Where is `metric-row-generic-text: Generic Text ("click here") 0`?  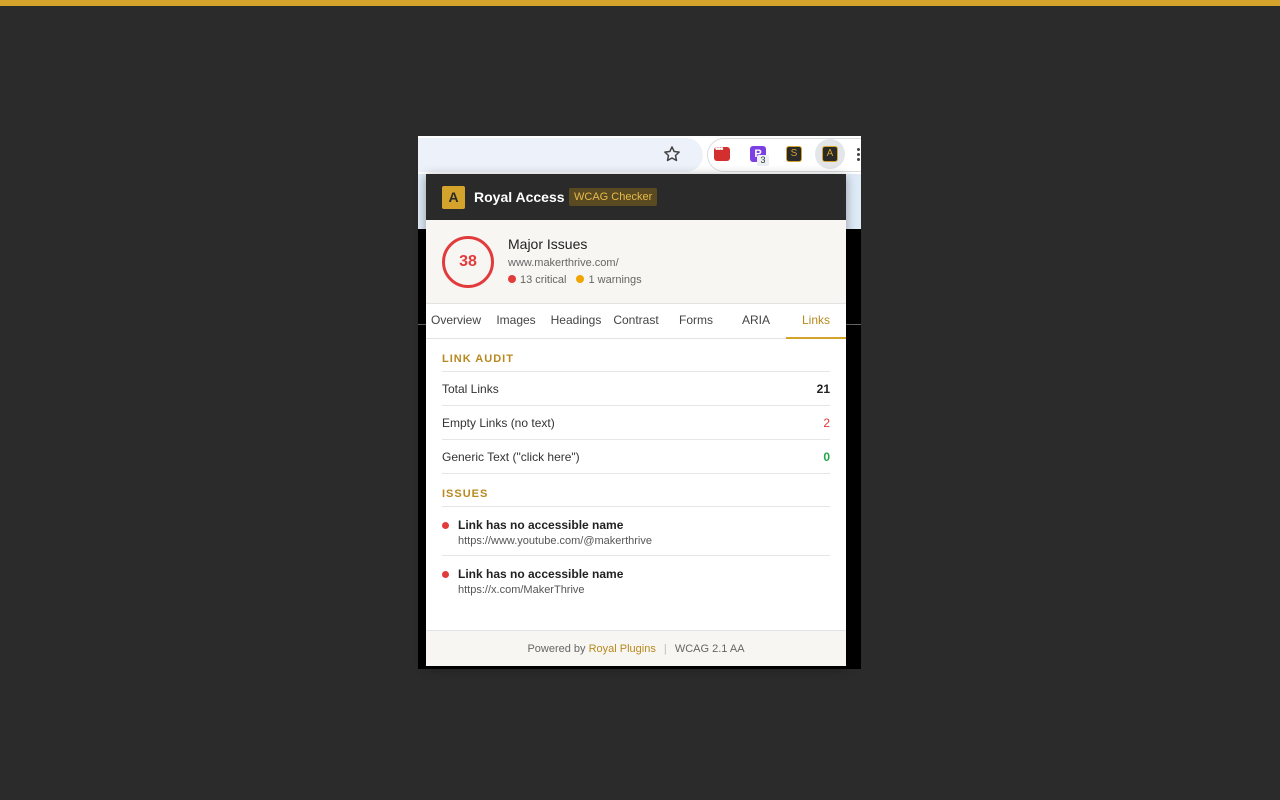 metric-row-generic-text: Generic Text ("click here") 0 is located at coordinates (636, 457).